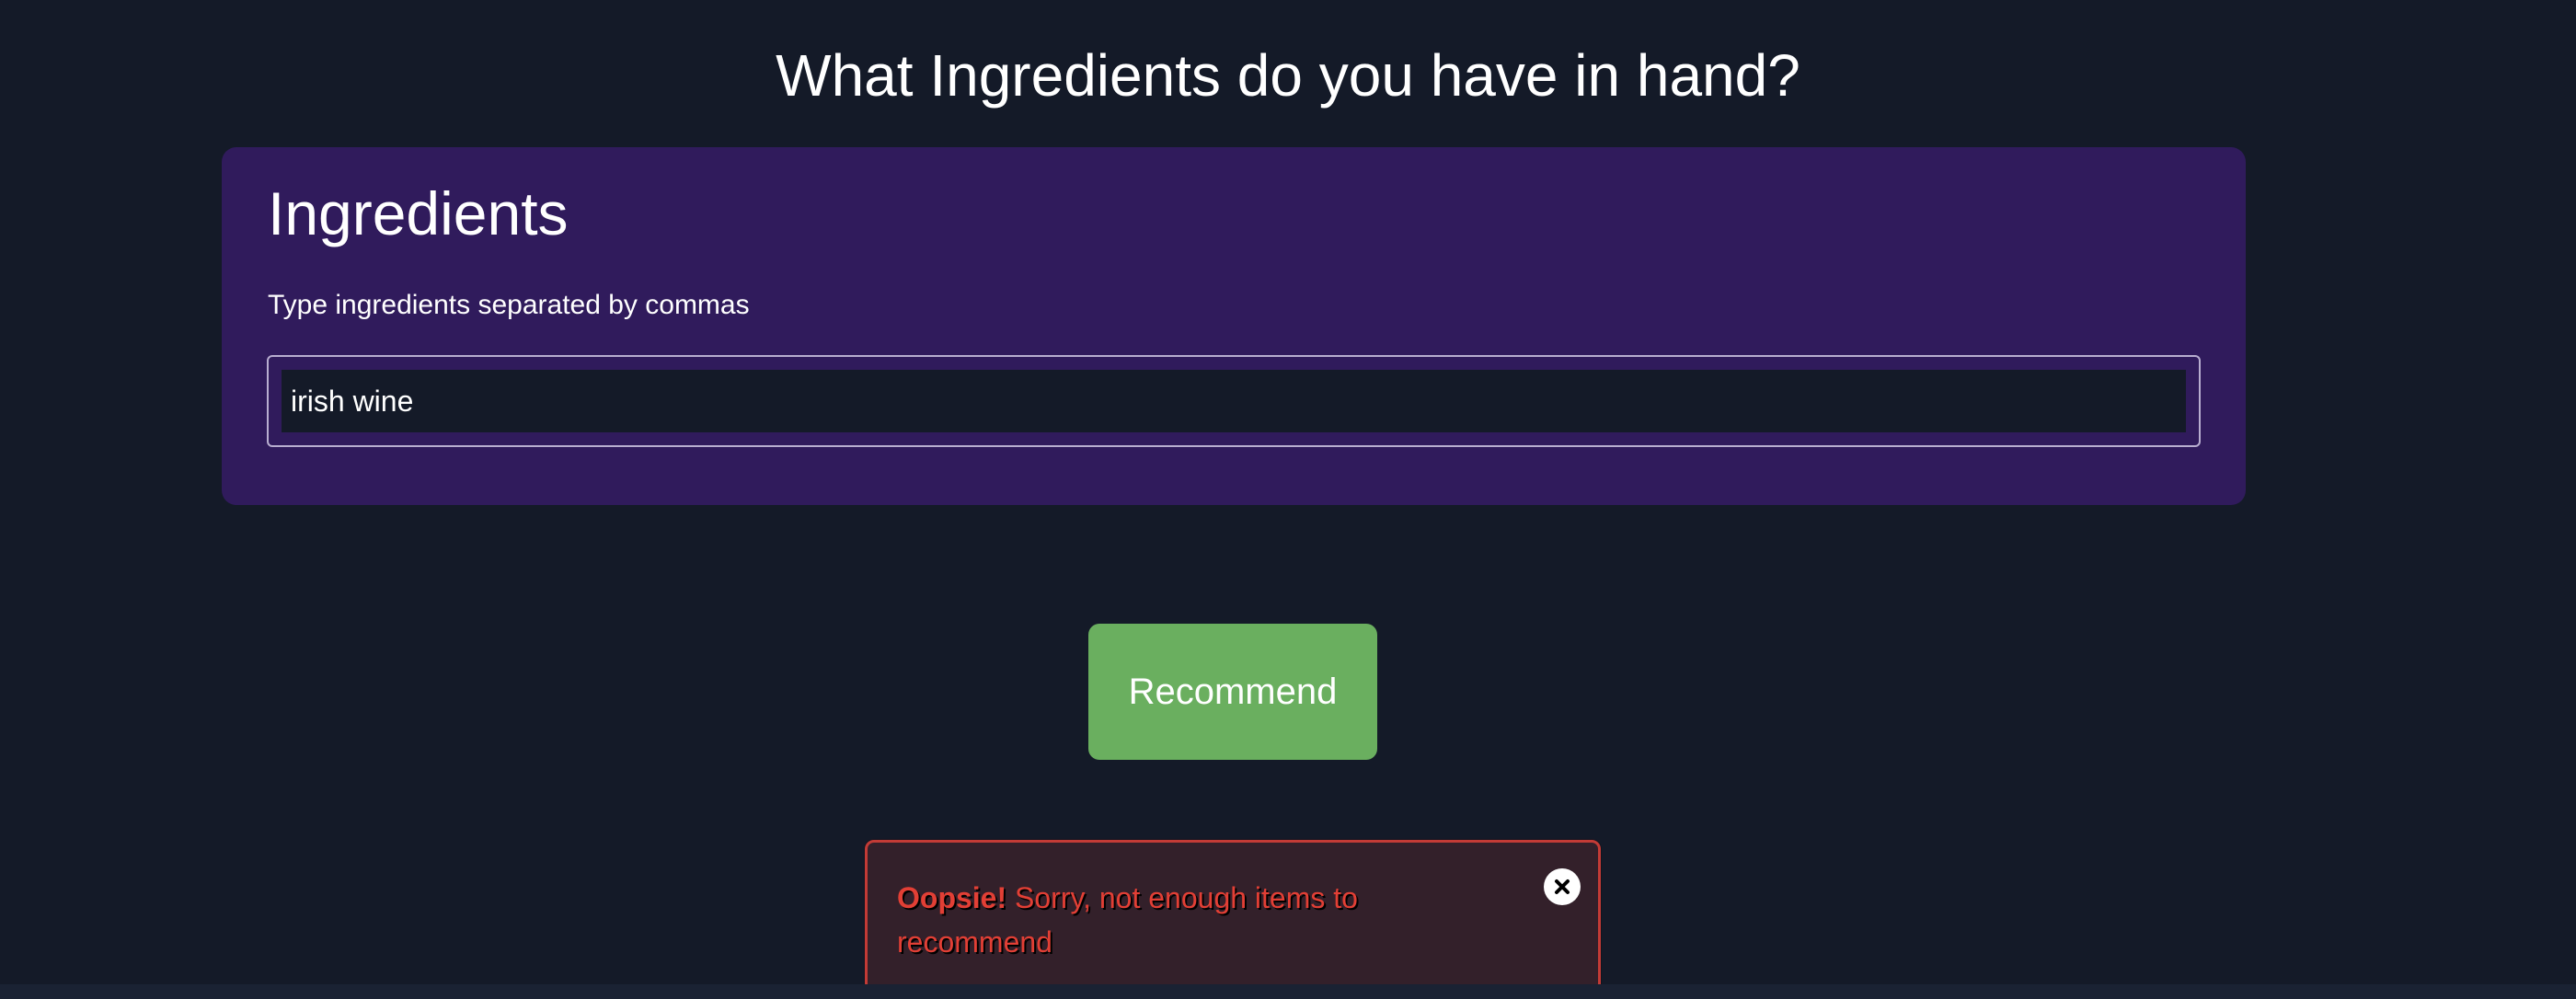 The image size is (2576, 999). What do you see at coordinates (418, 213) in the screenshot?
I see `ingredients-title: Ingredients` at bounding box center [418, 213].